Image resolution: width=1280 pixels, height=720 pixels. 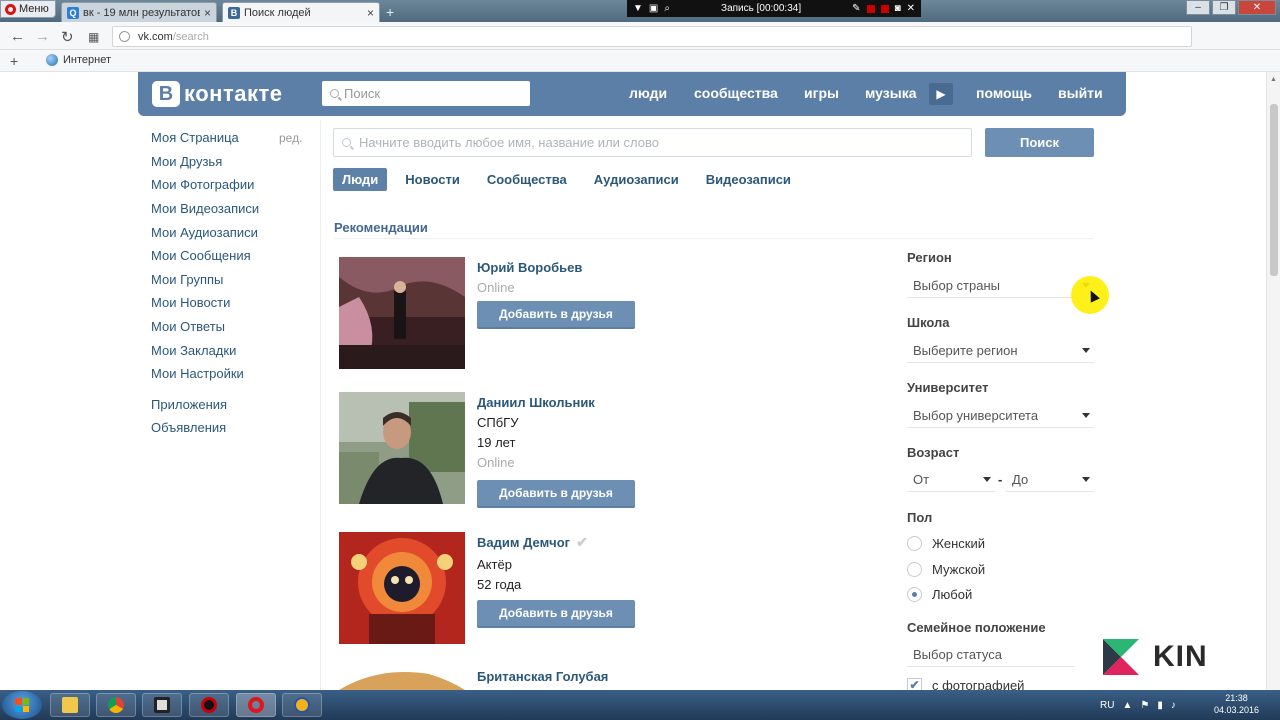 What do you see at coordinates (667, 8) in the screenshot?
I see `recorder-zoom-icon: ⌕` at bounding box center [667, 8].